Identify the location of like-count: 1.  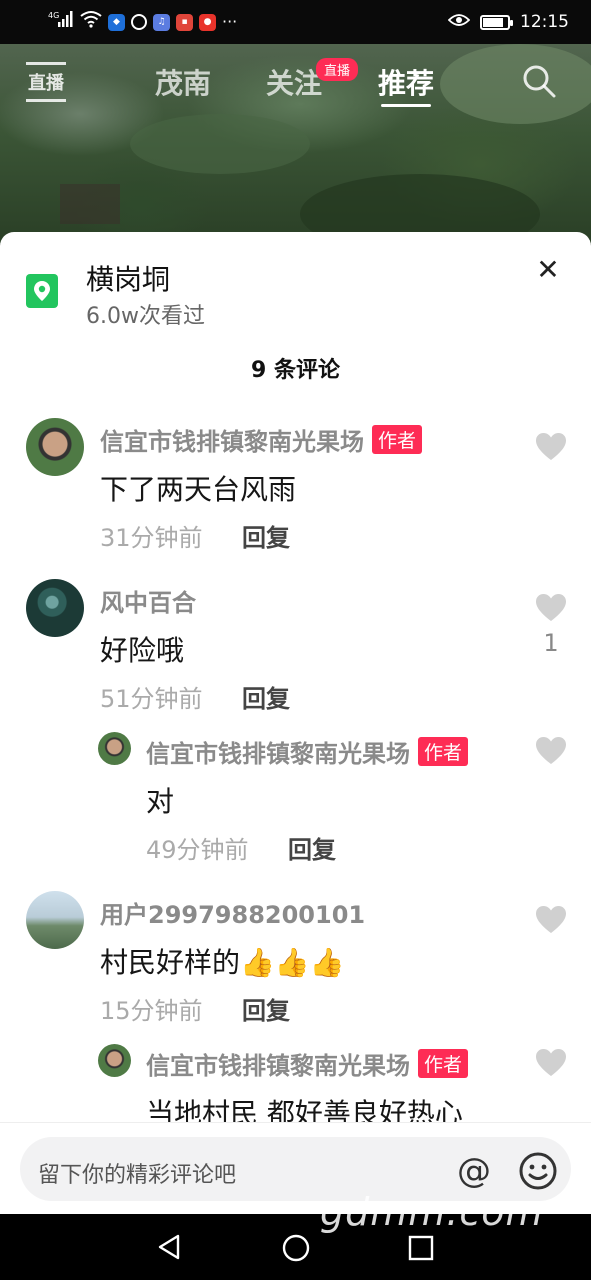
(551, 643).